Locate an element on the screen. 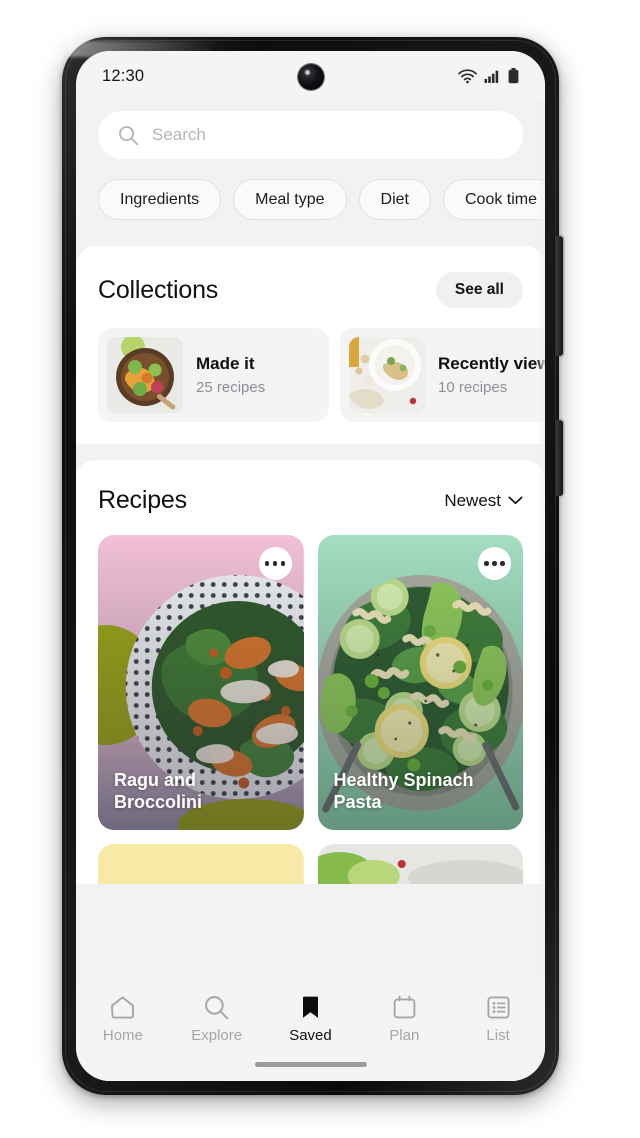 The image size is (640, 1138). collection-name: Made it is located at coordinates (225, 363).